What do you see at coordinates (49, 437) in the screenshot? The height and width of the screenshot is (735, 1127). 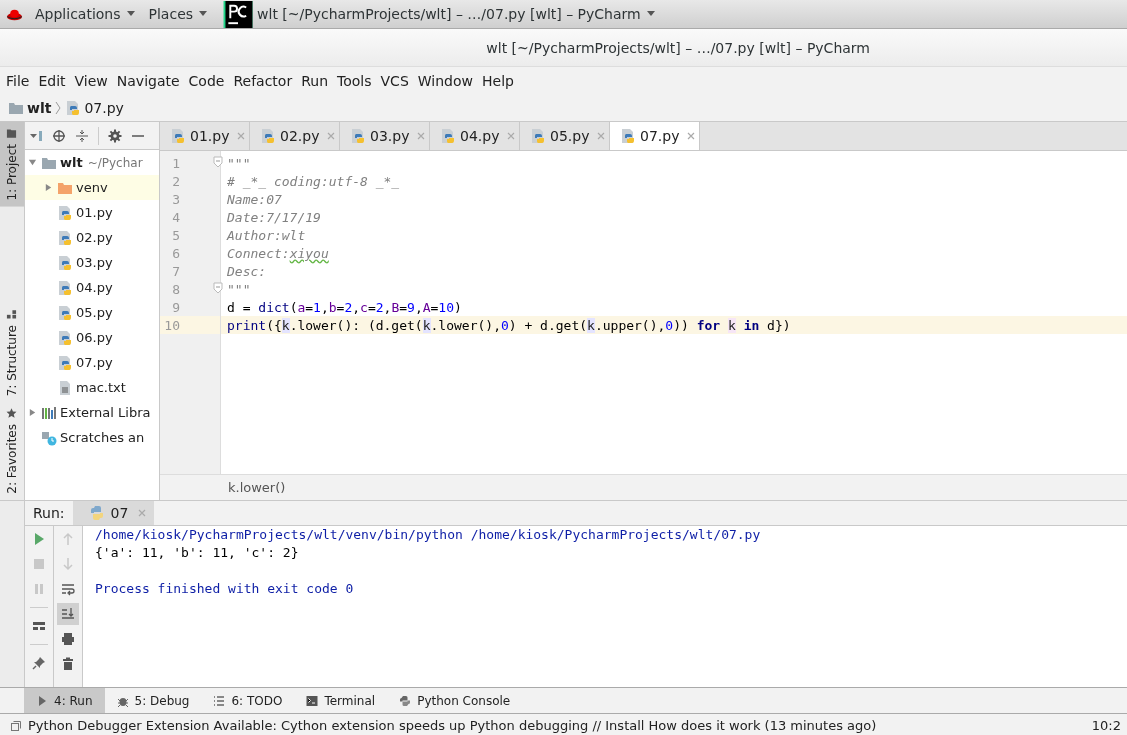 I see `scratches-icon` at bounding box center [49, 437].